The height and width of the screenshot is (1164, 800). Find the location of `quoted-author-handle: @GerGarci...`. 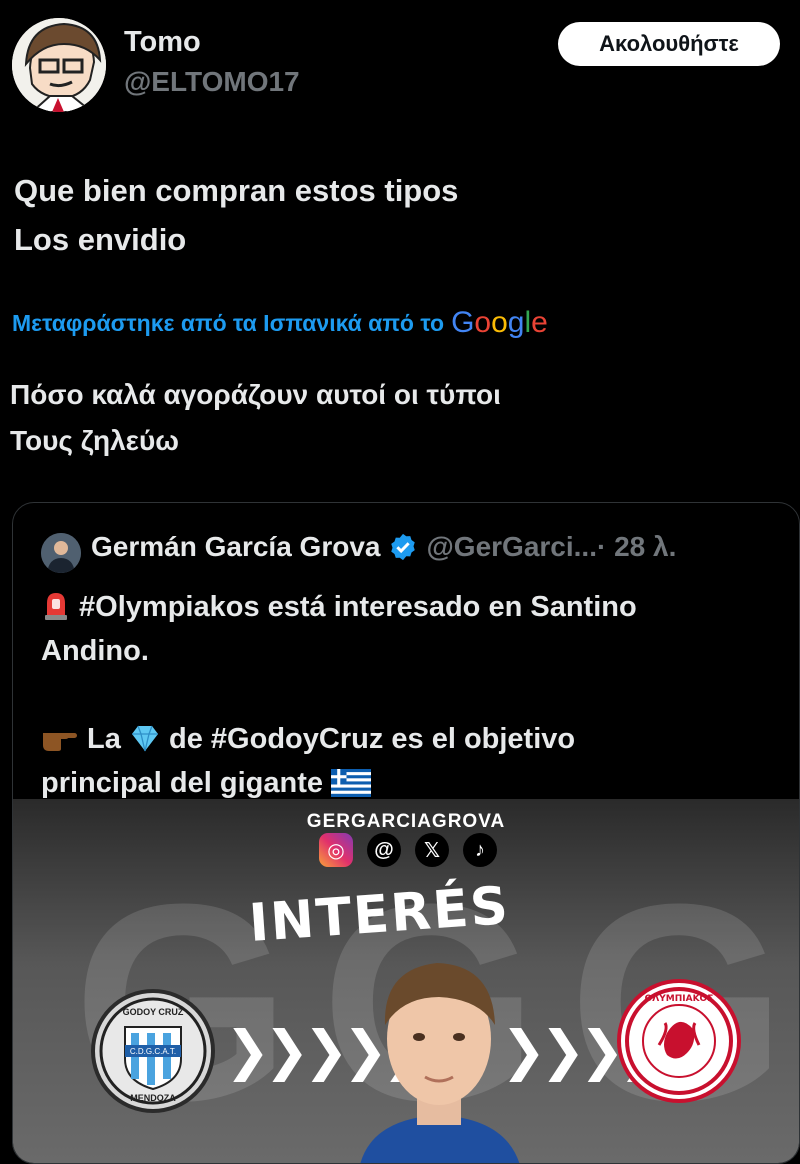

quoted-author-handle: @GerGarci... is located at coordinates (511, 547).